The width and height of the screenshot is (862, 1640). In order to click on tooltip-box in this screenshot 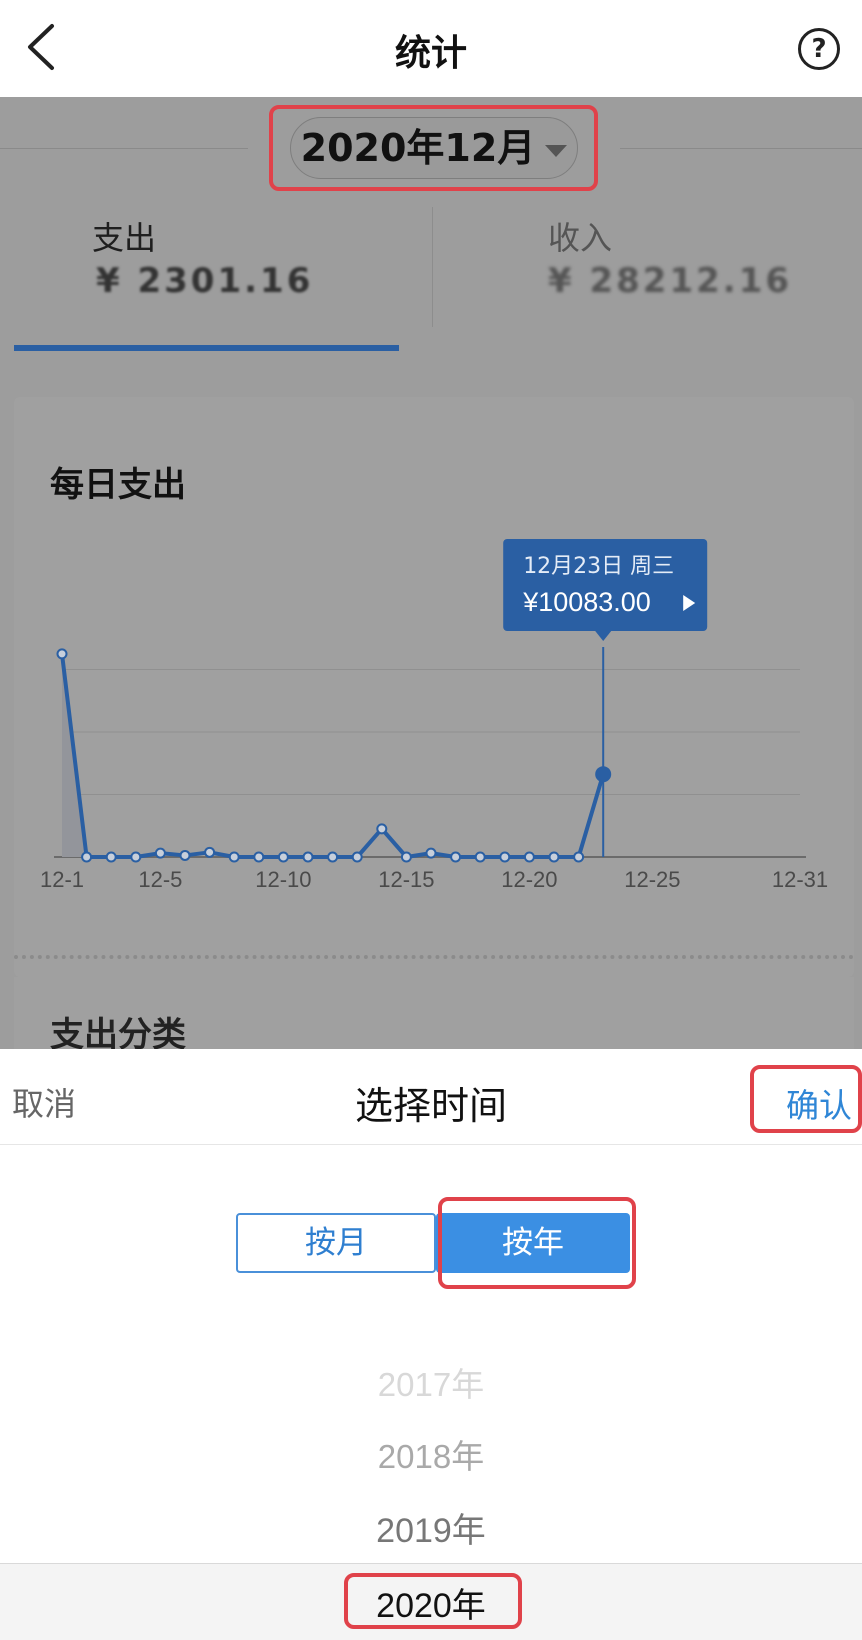, I will do `click(605, 585)`.